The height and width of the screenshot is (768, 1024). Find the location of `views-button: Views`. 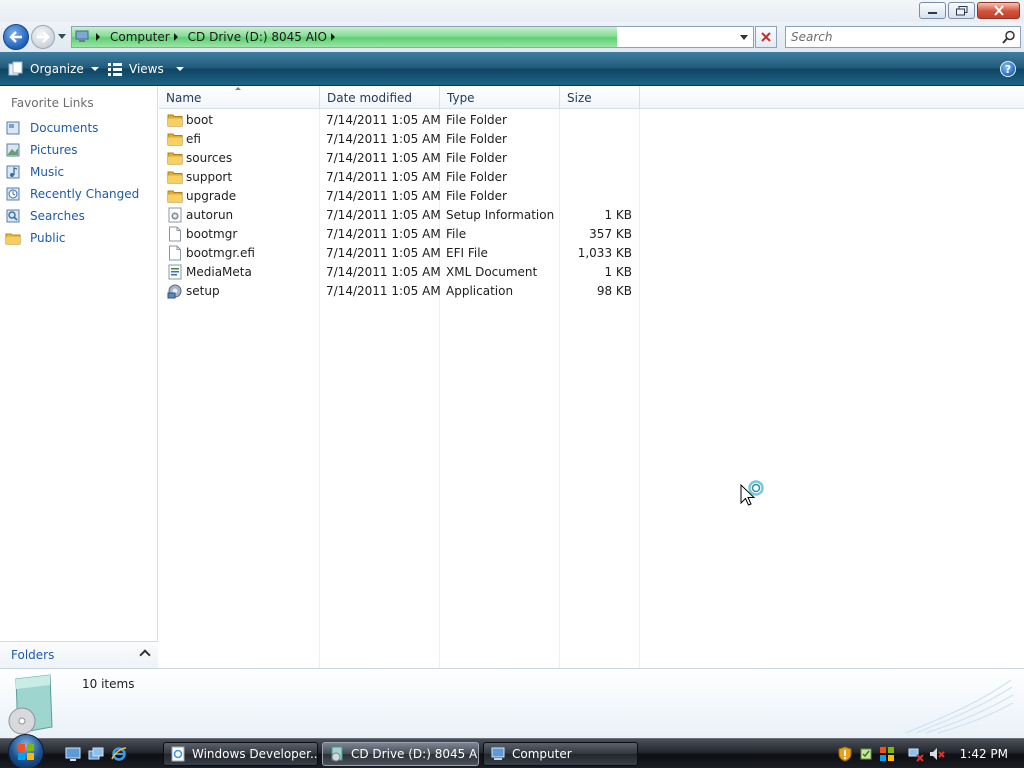

views-button: Views is located at coordinates (145, 69).